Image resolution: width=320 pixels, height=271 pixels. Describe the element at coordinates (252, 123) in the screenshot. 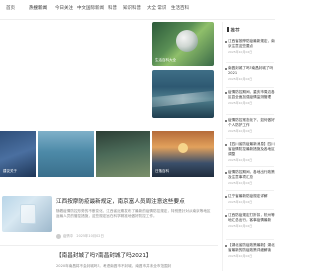

I see `sidebar-item-title: 疫情防控常态化下，如何做好个人防护工作` at that location.